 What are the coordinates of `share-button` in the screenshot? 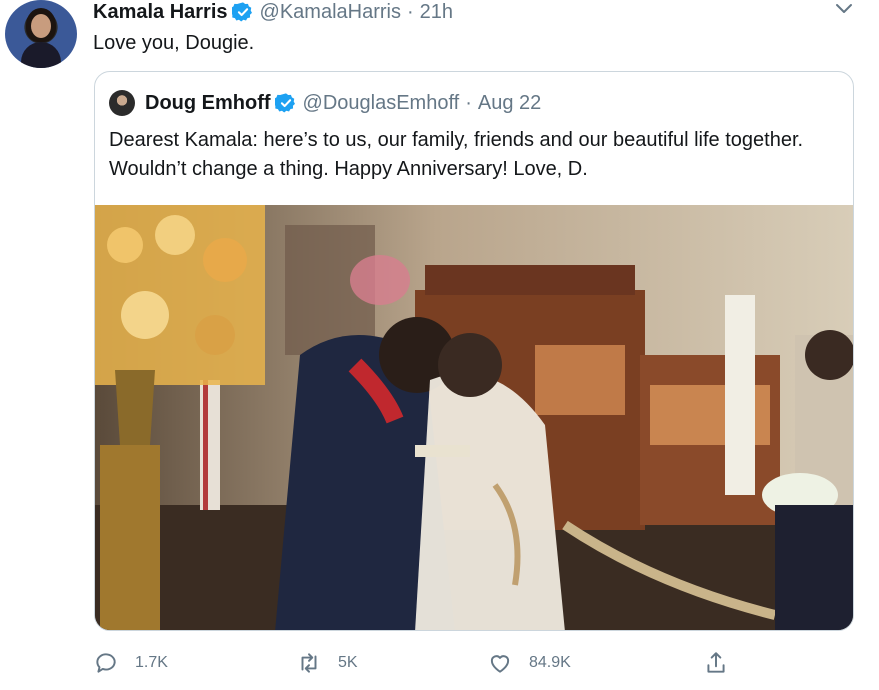 It's located at (724, 663).